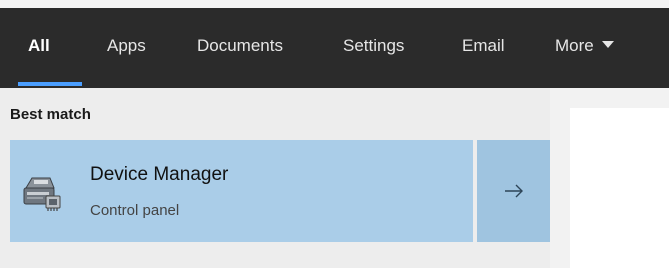  I want to click on tab-apps: Apps, so click(126, 46).